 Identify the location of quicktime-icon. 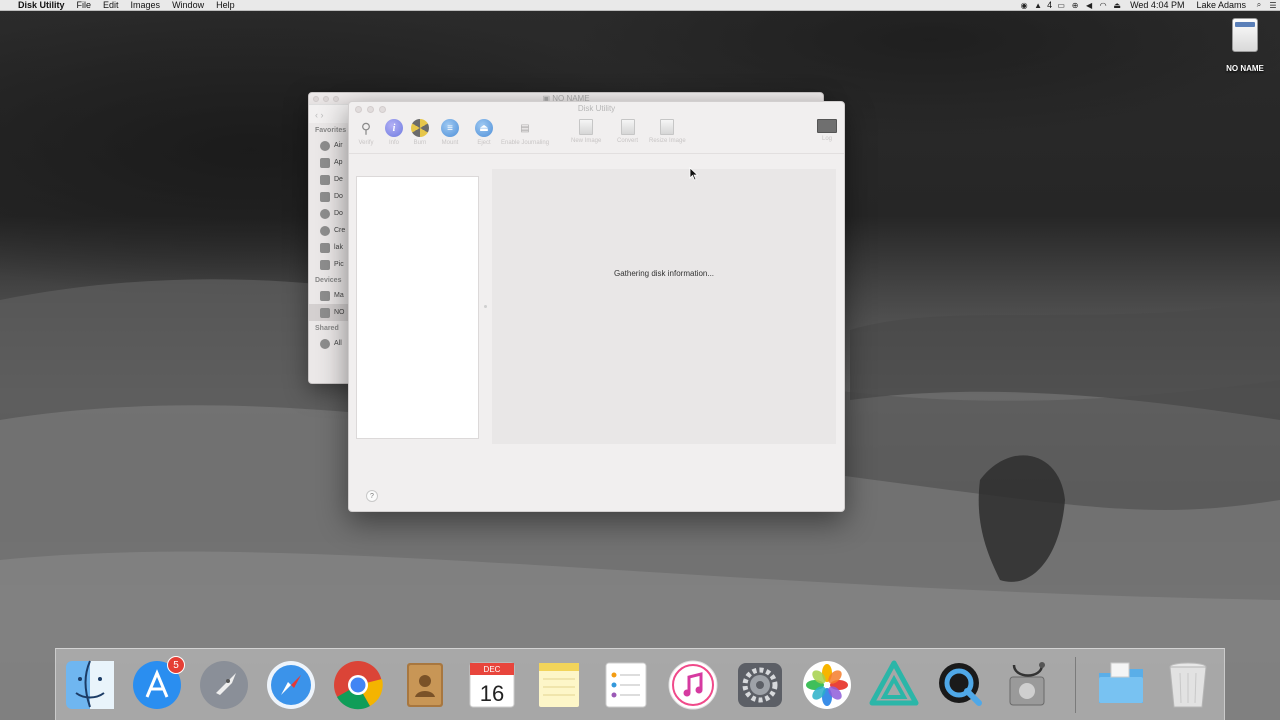
(960, 684).